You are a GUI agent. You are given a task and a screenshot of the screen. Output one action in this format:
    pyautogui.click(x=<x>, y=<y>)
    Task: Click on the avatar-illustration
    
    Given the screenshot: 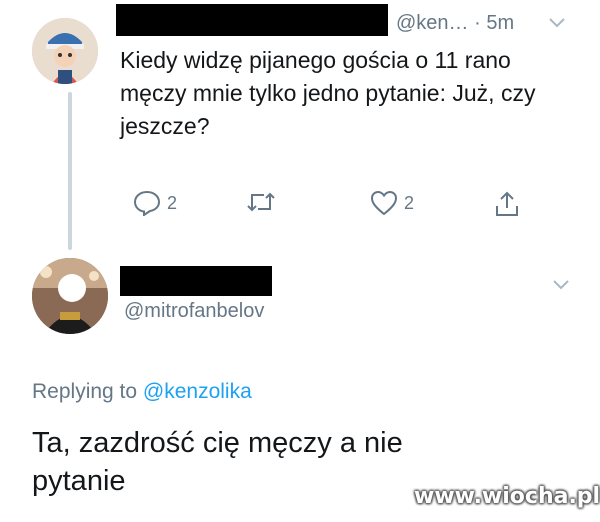 What is the action you would take?
    pyautogui.click(x=65, y=51)
    